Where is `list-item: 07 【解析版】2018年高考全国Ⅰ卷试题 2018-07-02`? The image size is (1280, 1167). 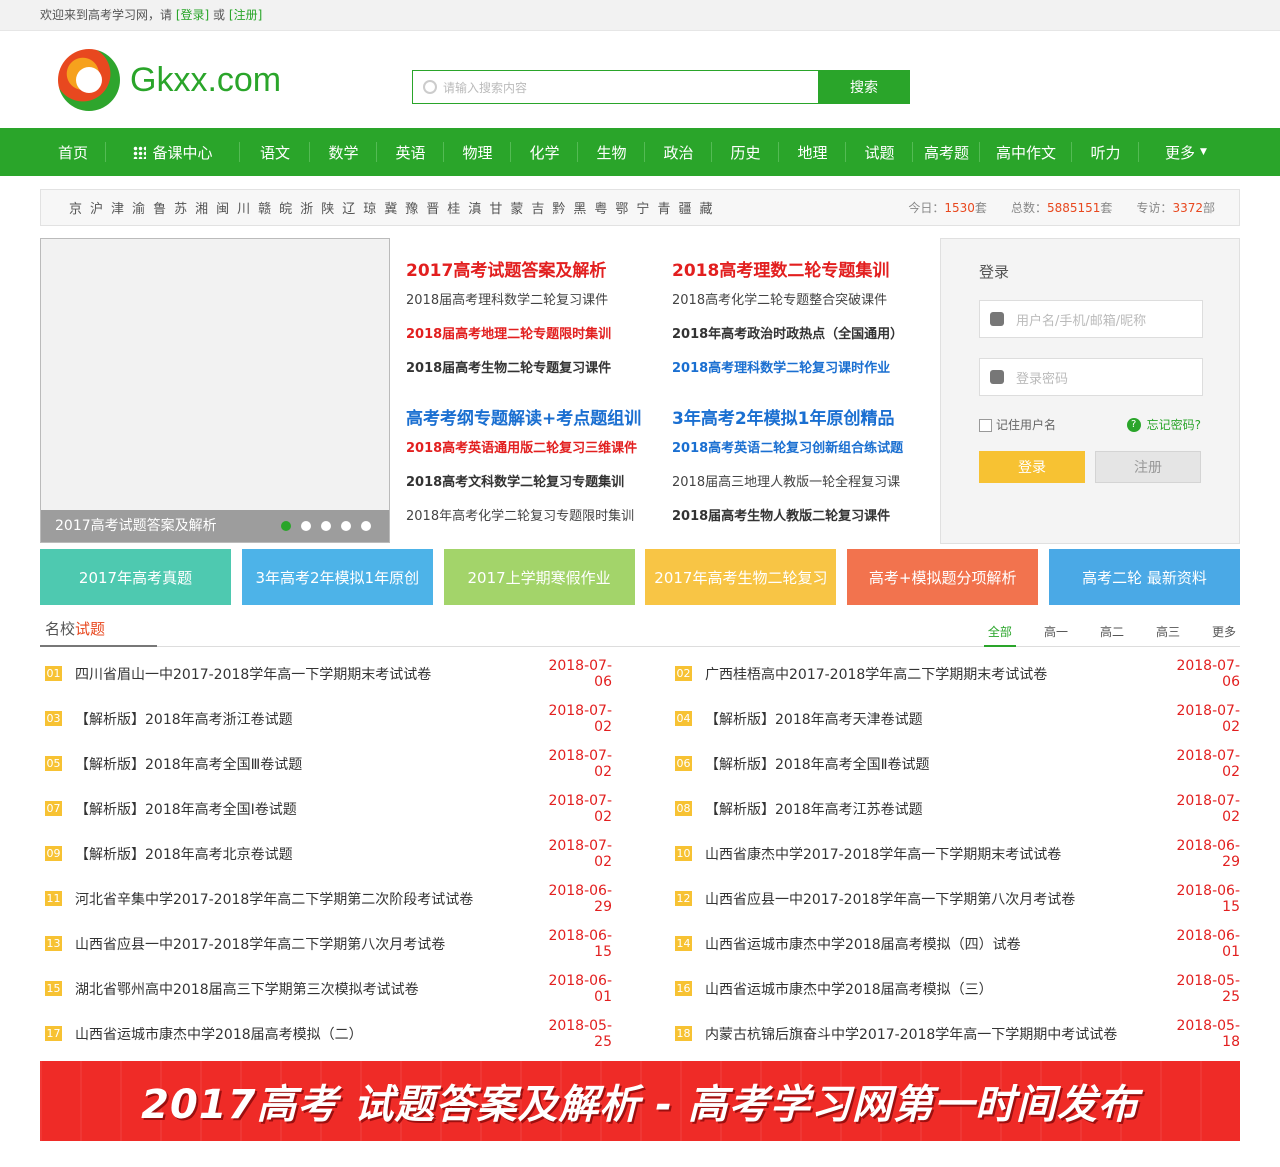 list-item: 07 【解析版】2018年高考全国Ⅰ卷试题 2018-07-02 is located at coordinates (326, 808).